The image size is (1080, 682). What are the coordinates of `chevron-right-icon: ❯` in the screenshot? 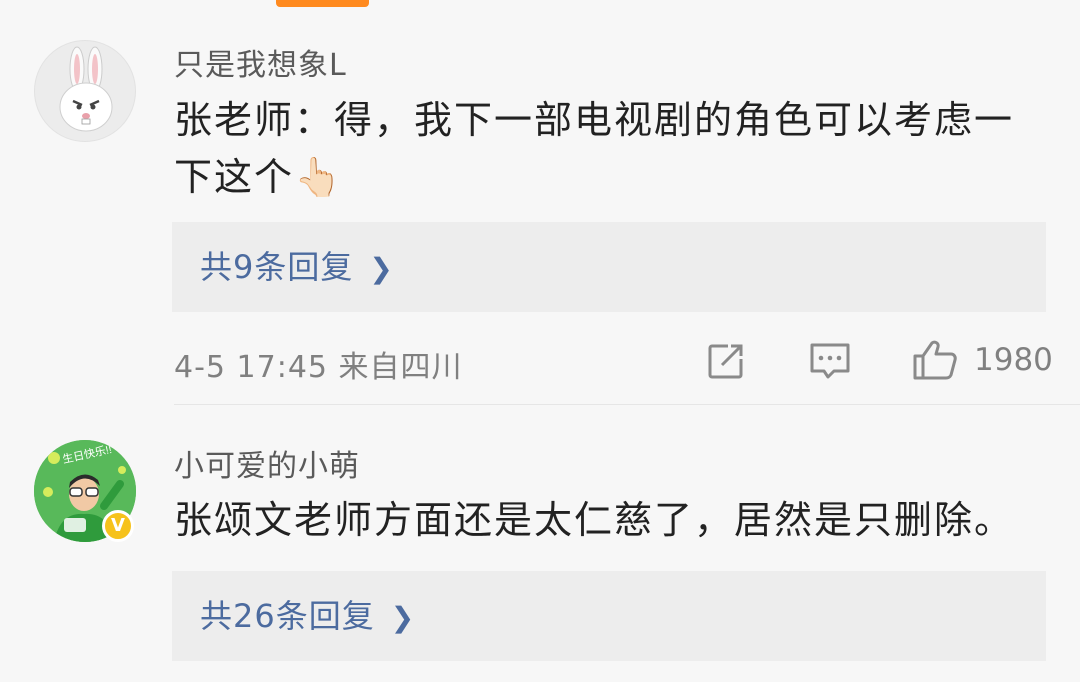 It's located at (403, 617).